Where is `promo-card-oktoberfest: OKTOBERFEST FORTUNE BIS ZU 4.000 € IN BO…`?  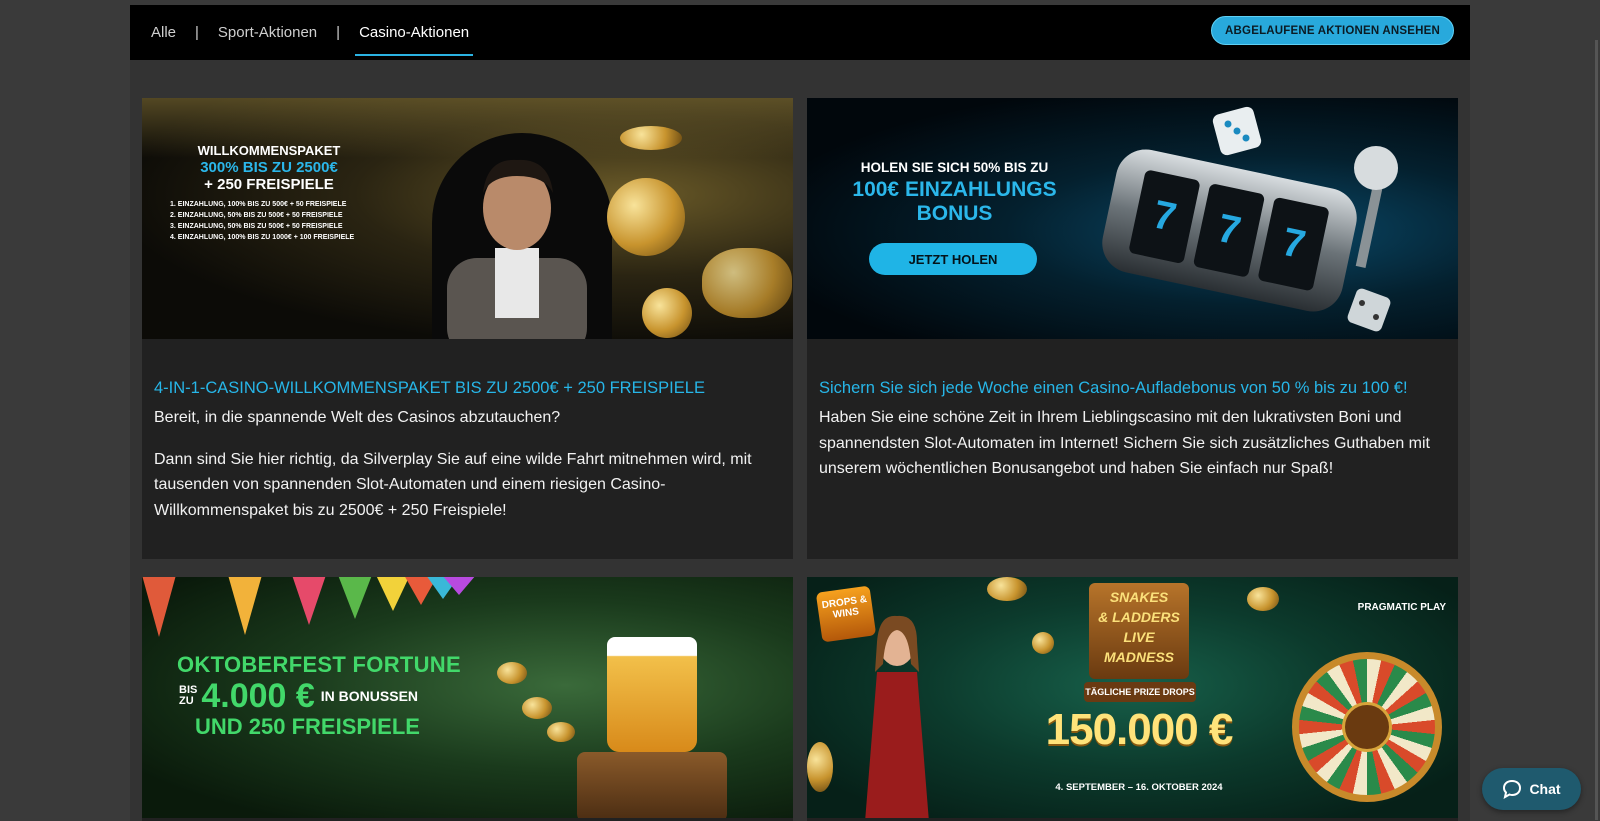
promo-card-oktoberfest: OKTOBERFEST FORTUNE BIS ZU 4.000 € IN BO… is located at coordinates (467, 699).